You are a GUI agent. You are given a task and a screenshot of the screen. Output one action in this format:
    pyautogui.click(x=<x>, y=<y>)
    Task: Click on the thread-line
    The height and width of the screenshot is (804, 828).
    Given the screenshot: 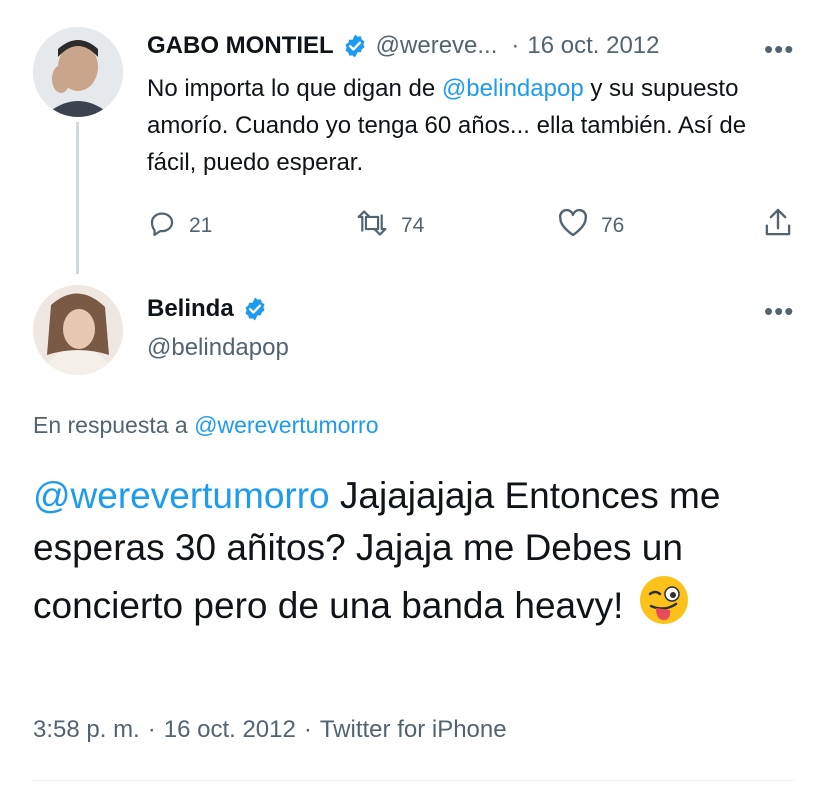 What is the action you would take?
    pyautogui.click(x=77, y=198)
    